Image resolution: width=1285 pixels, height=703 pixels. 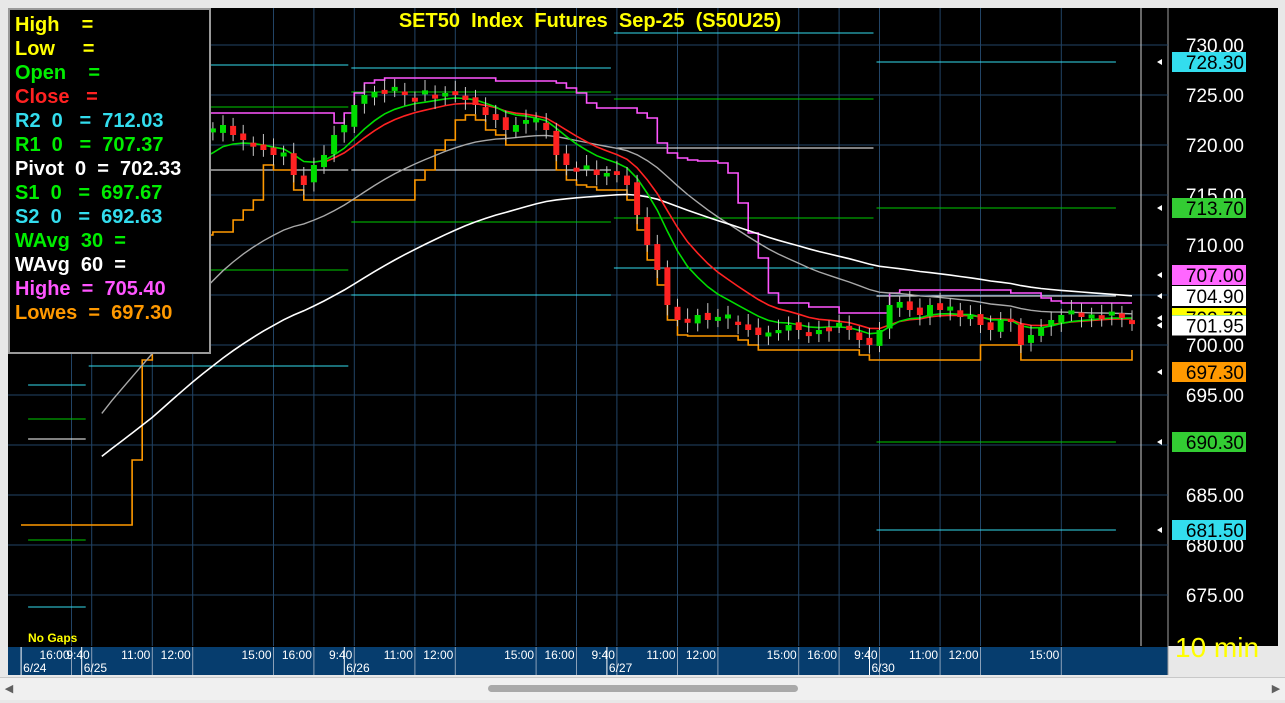 What do you see at coordinates (1215, 531) in the screenshot?
I see `price-label: 681.50` at bounding box center [1215, 531].